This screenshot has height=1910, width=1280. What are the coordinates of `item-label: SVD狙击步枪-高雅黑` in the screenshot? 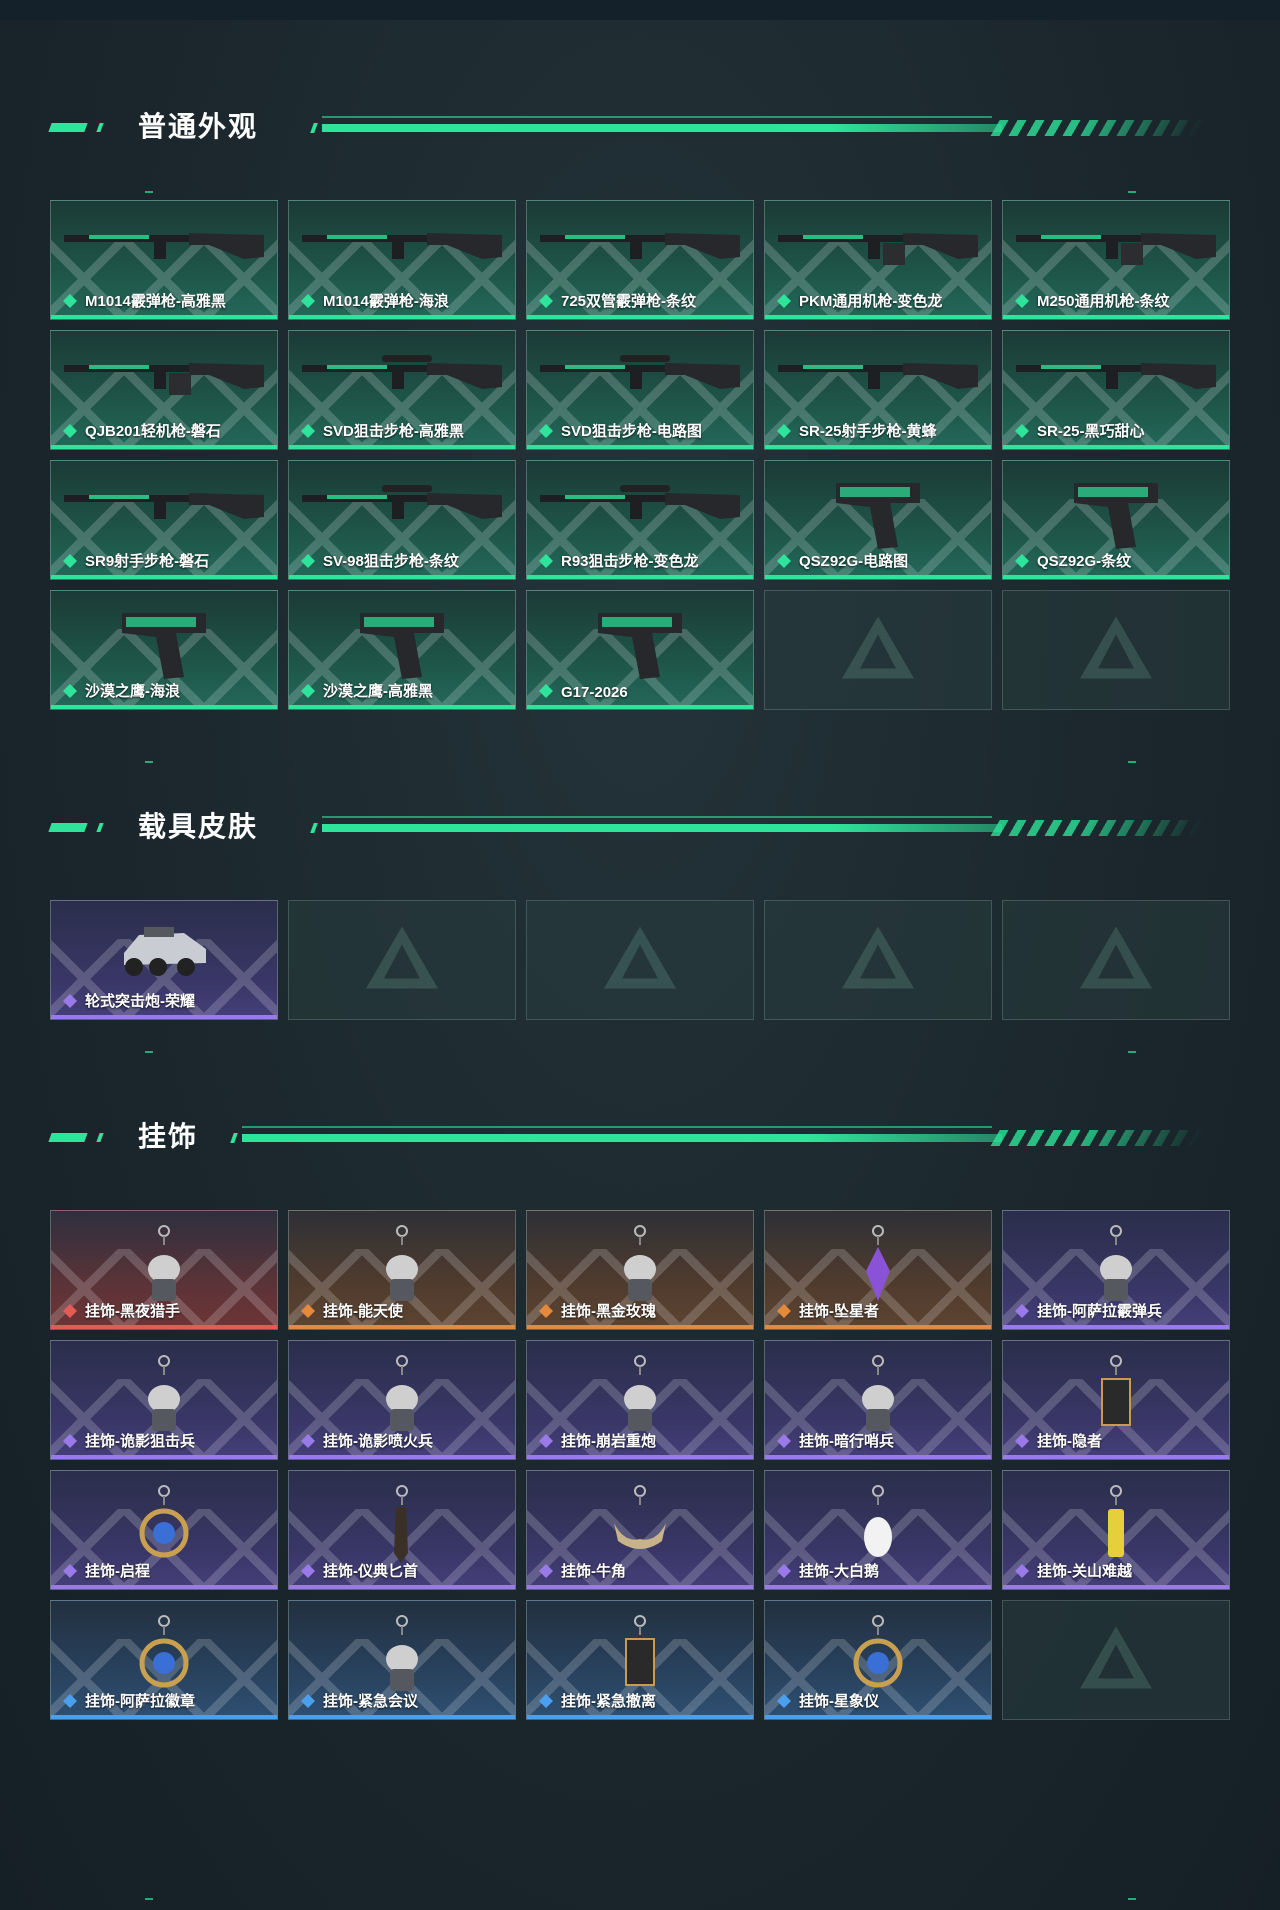 It's located at (393, 431).